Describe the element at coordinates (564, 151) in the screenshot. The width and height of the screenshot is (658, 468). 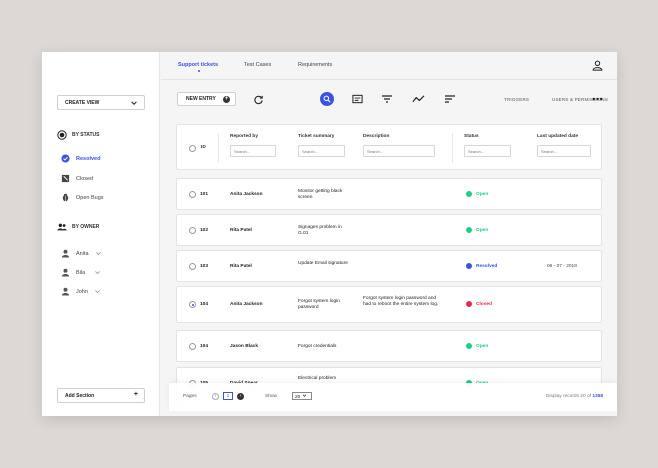
I see `updated-search-input` at that location.